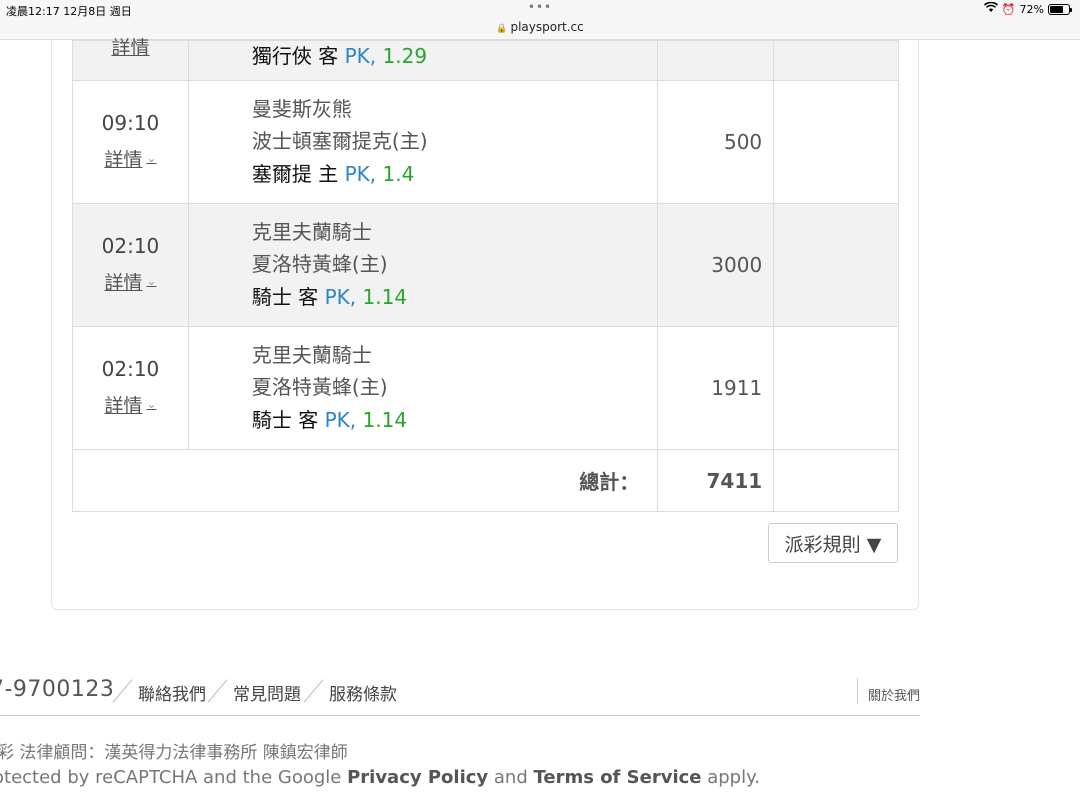 The height and width of the screenshot is (810, 1080). What do you see at coordinates (716, 142) in the screenshot?
I see `bet-amount: 500` at bounding box center [716, 142].